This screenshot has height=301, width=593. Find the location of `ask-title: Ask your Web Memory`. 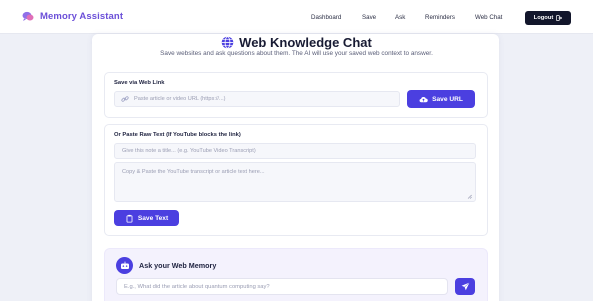

ask-title: Ask your Web Memory is located at coordinates (178, 265).